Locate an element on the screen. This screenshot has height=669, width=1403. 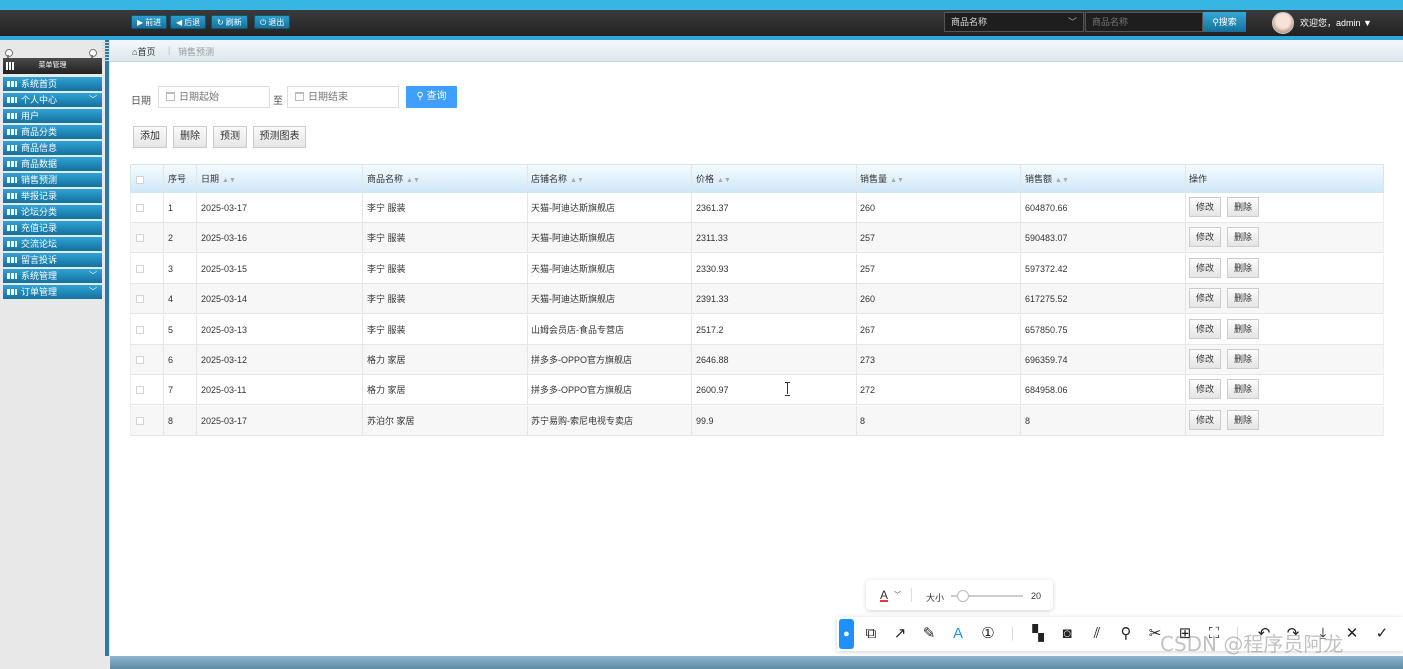
sidebar-item: 商品数据 is located at coordinates (52, 164).